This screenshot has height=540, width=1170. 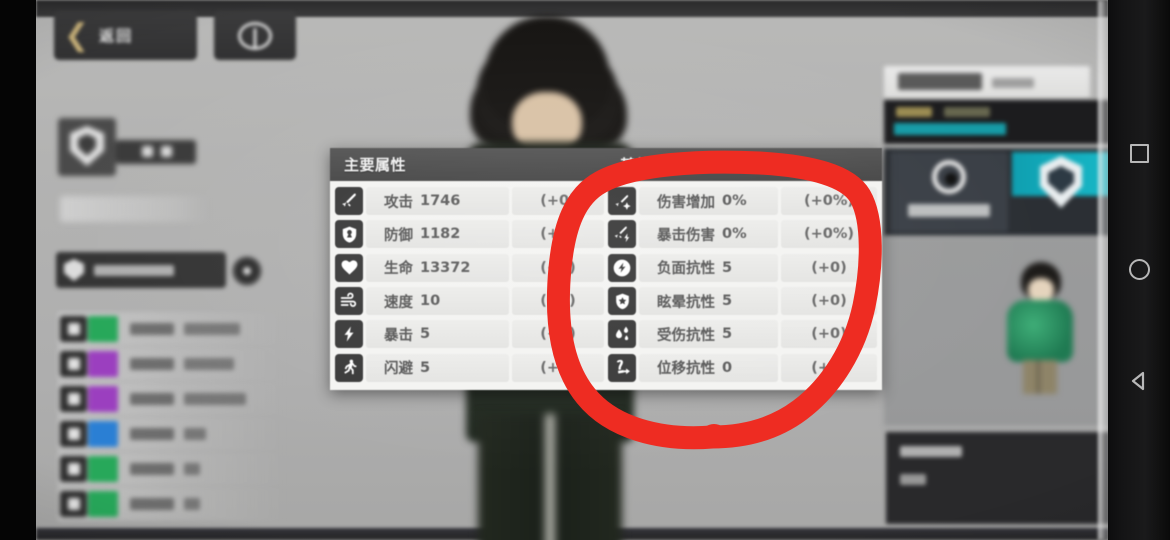 I want to click on stat-label-value: 暴击 5, so click(x=437, y=334).